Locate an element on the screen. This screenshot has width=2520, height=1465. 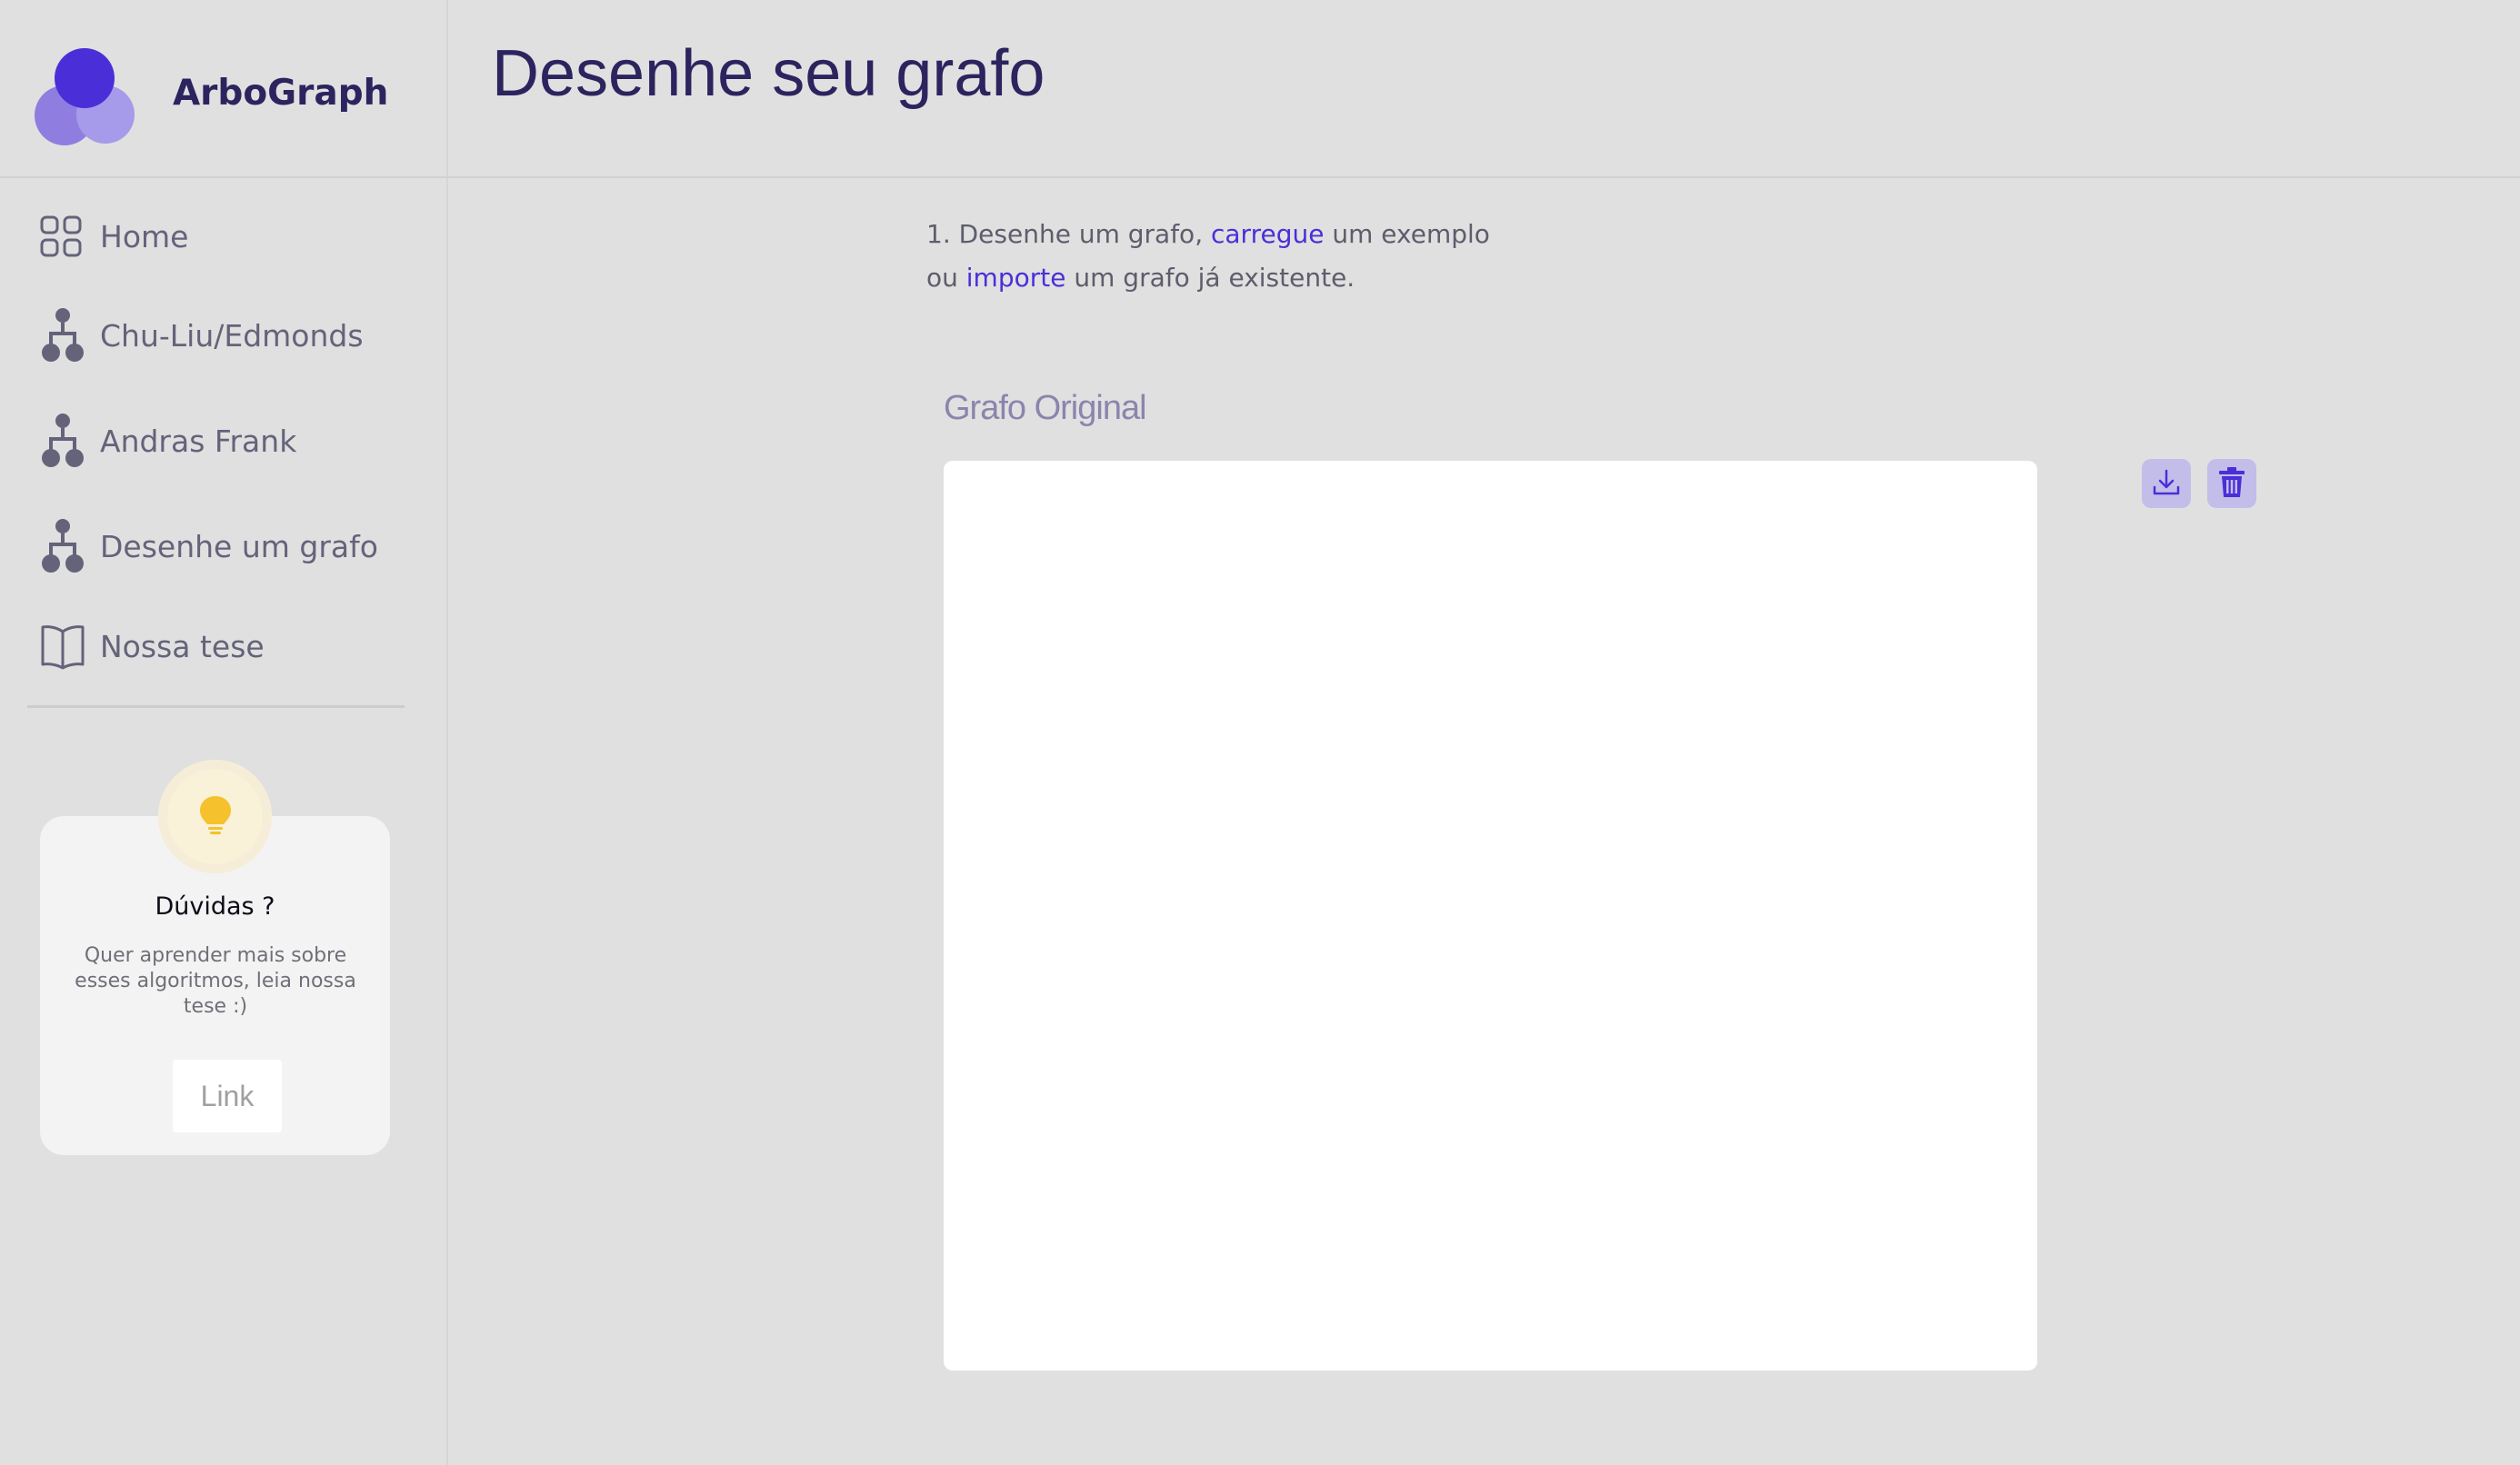
download-icon is located at coordinates (2166, 484).